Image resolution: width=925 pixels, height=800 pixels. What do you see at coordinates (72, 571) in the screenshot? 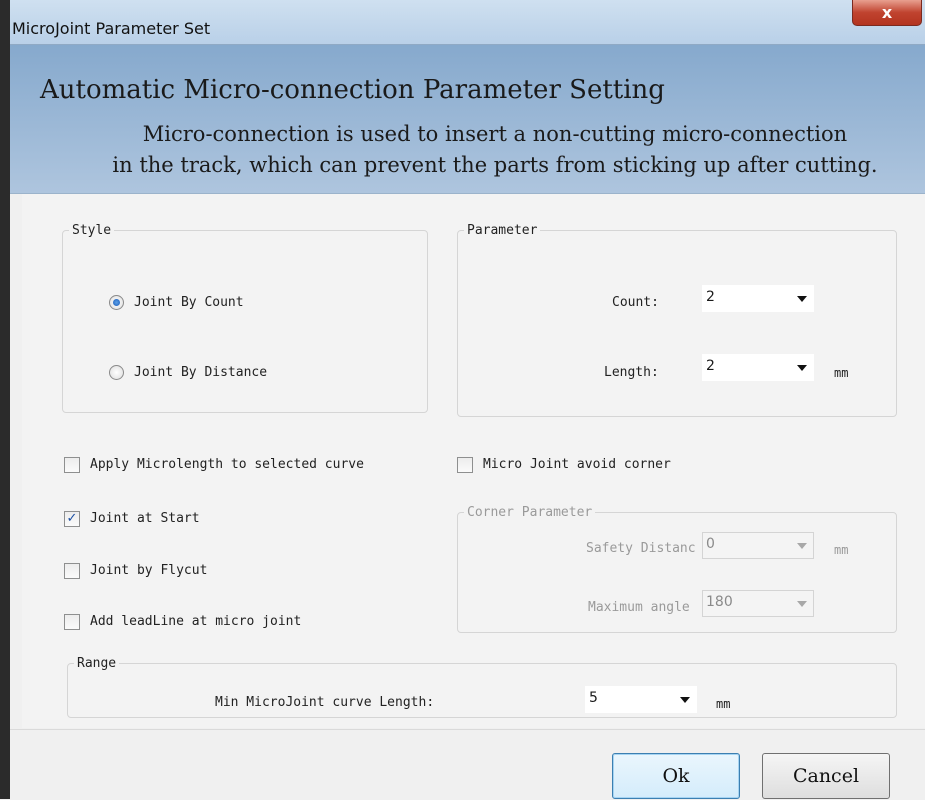
I see `joint-by-flycut-checkbox` at bounding box center [72, 571].